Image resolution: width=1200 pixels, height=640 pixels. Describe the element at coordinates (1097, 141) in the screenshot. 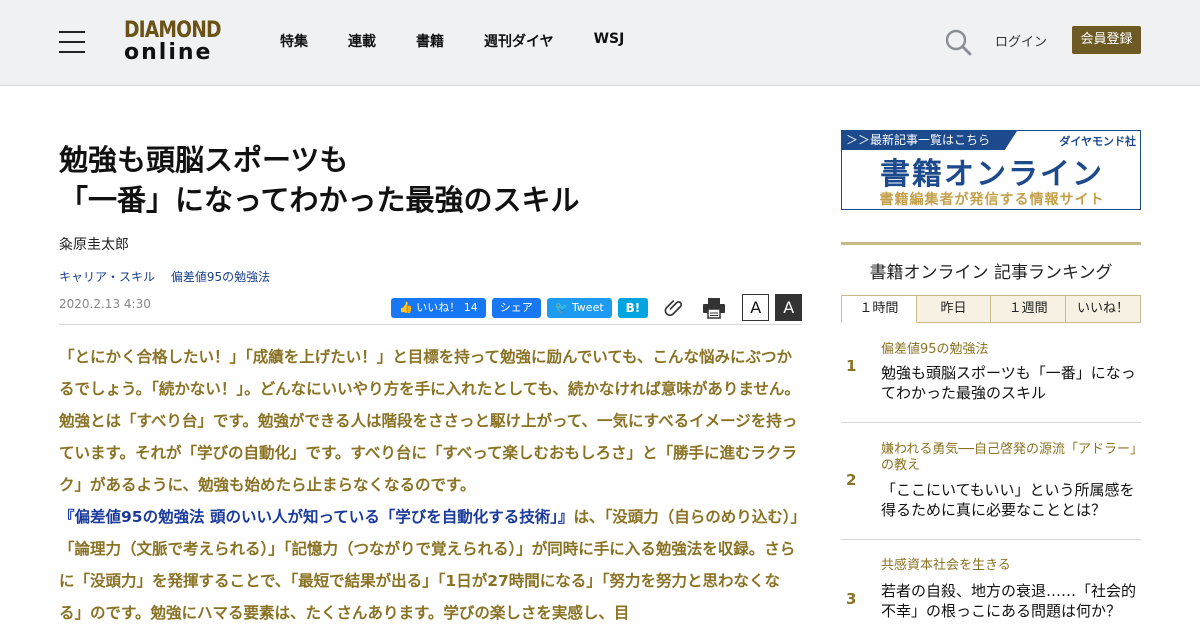

I see `banner-publisher: ダイヤモンド社` at that location.